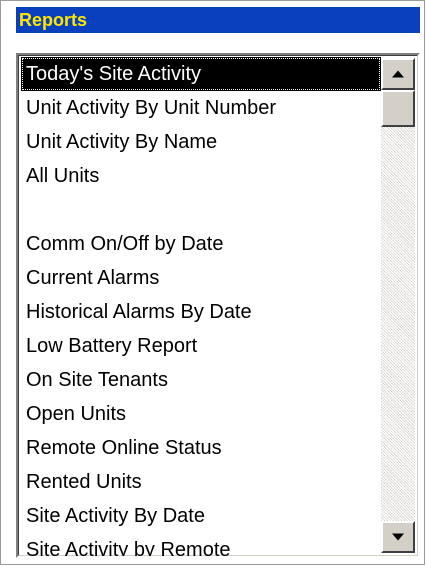 The width and height of the screenshot is (427, 567). What do you see at coordinates (218, 20) in the screenshot?
I see `reports-header: Reports` at bounding box center [218, 20].